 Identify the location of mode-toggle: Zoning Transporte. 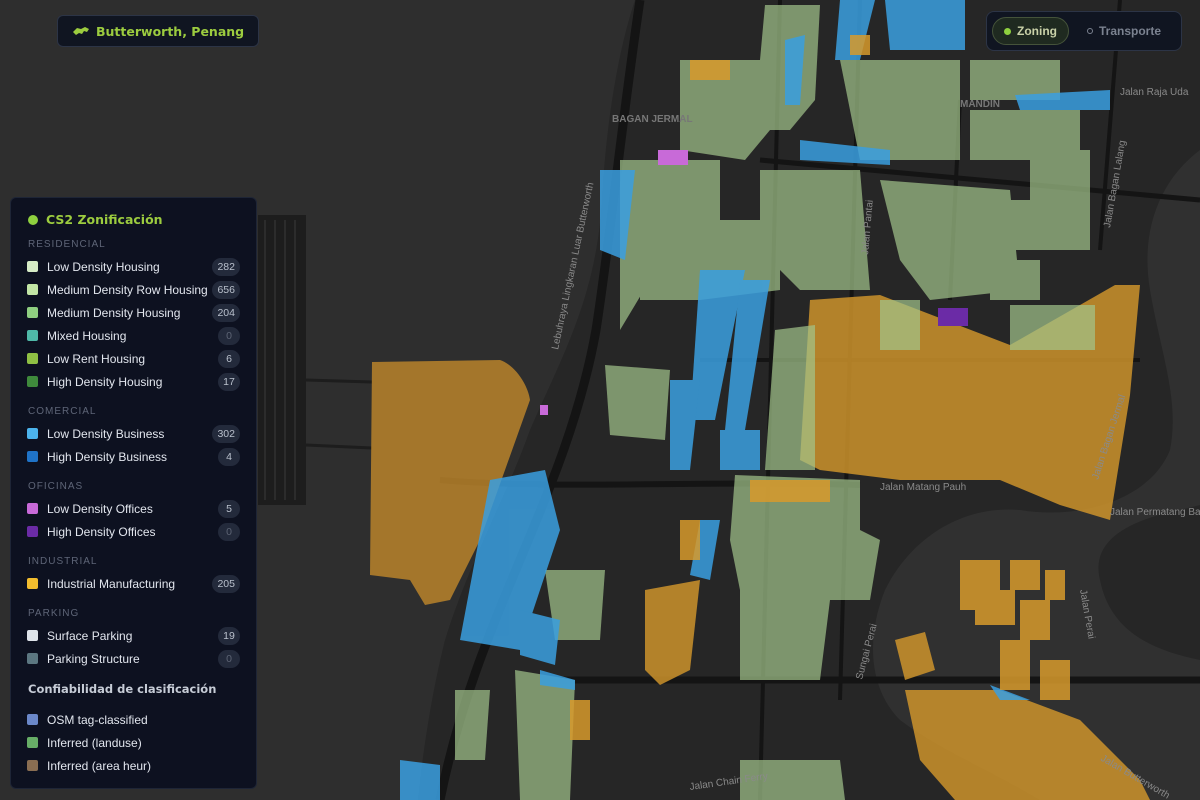
(1084, 31).